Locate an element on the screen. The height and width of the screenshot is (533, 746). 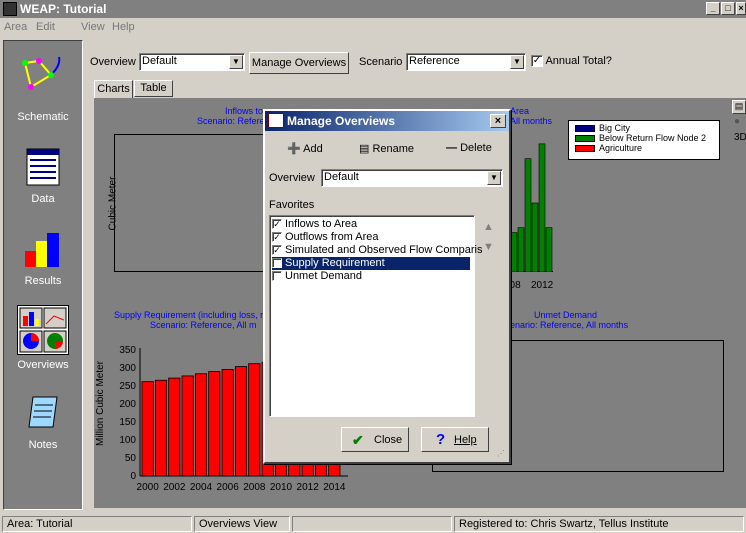
x-tick-label: 2006 is located at coordinates (228, 487).